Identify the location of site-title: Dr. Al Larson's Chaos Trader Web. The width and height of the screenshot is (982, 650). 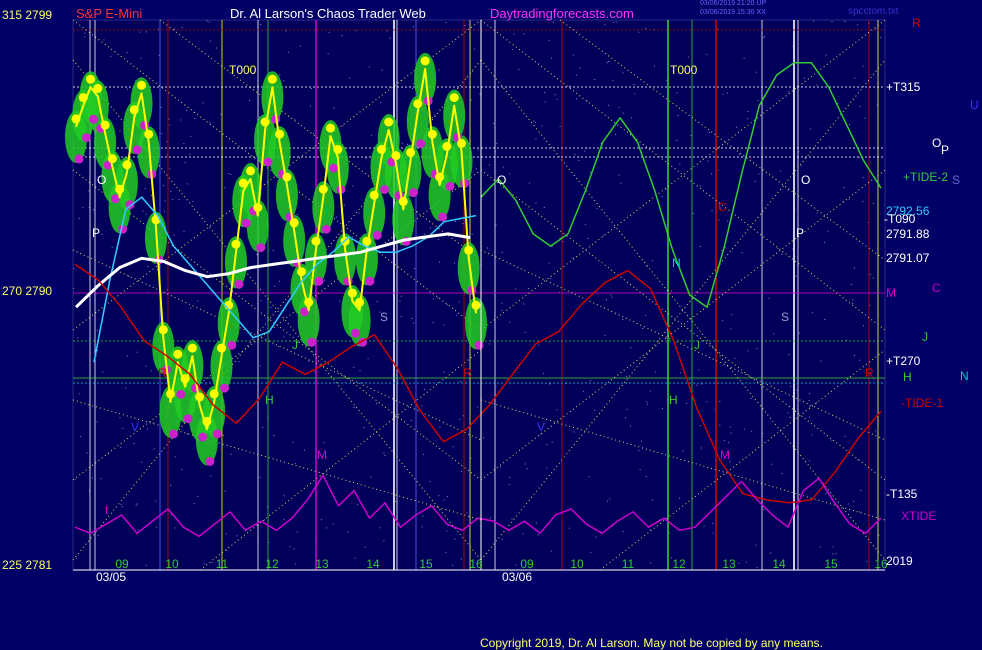
(328, 13).